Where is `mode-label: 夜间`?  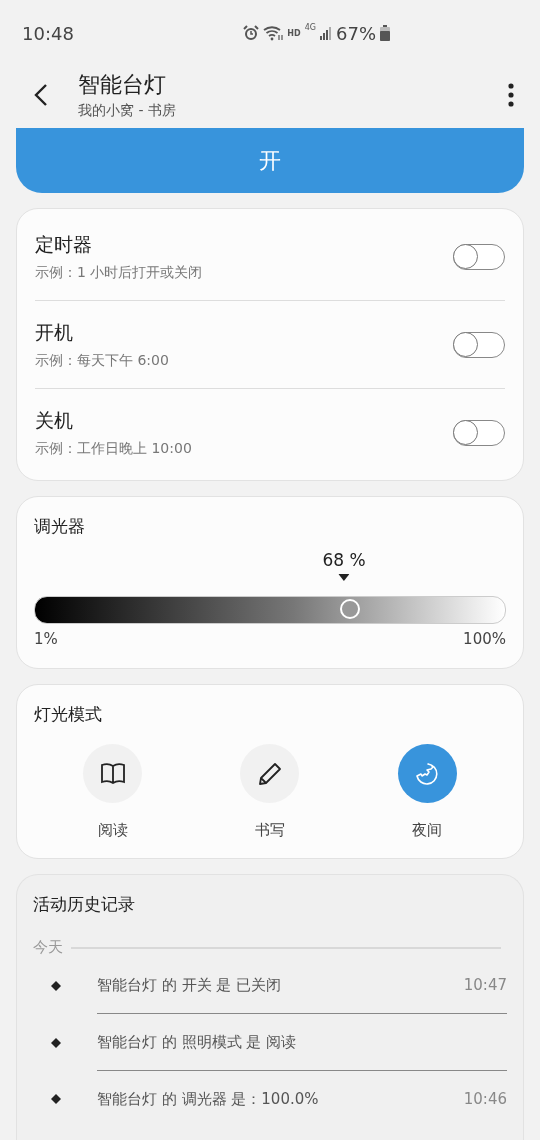
mode-label: 夜间 is located at coordinates (427, 830).